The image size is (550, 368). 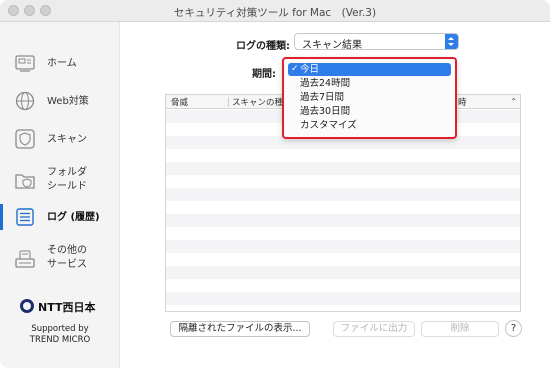 What do you see at coordinates (369, 69) in the screenshot?
I see `period-option-today: ✓ 今日` at bounding box center [369, 69].